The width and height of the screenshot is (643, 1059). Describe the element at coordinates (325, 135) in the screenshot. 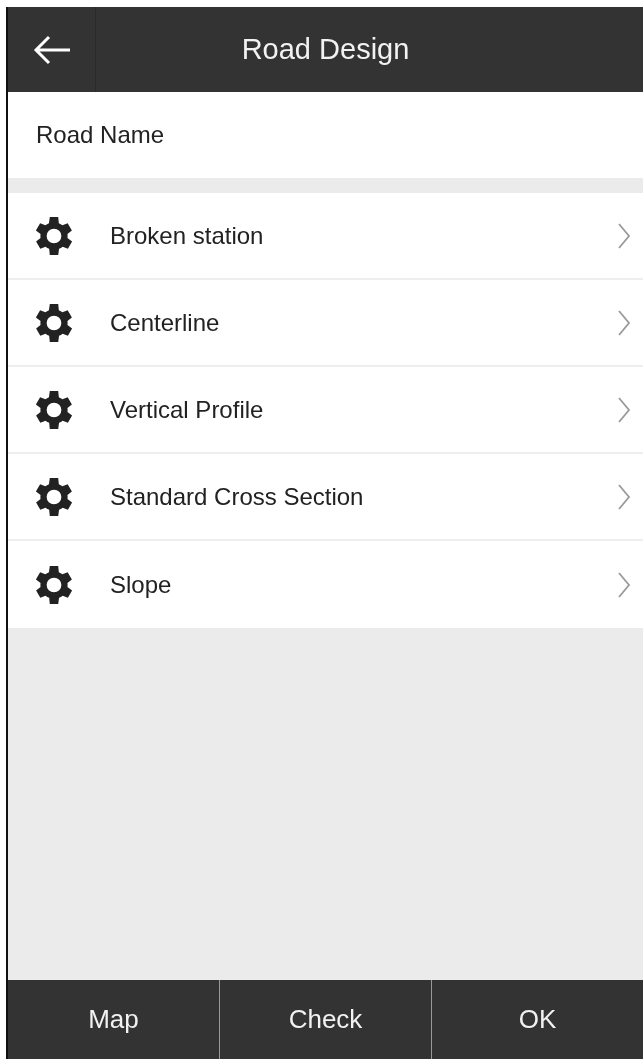

I see `road-name-label: Road Name` at that location.